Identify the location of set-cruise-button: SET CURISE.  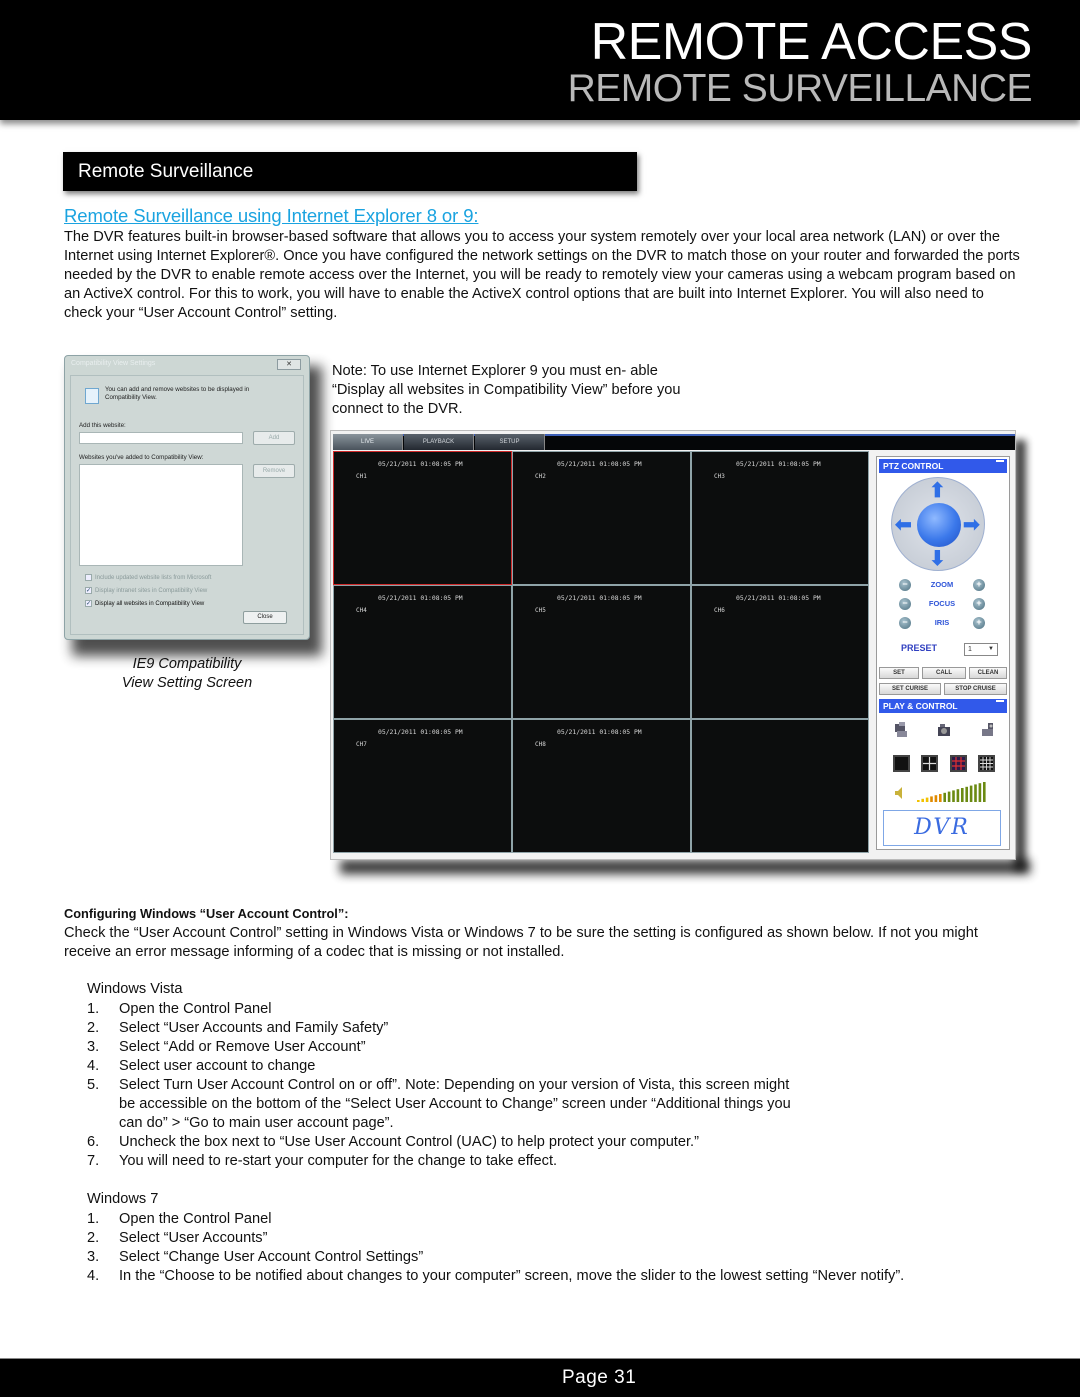
(910, 689).